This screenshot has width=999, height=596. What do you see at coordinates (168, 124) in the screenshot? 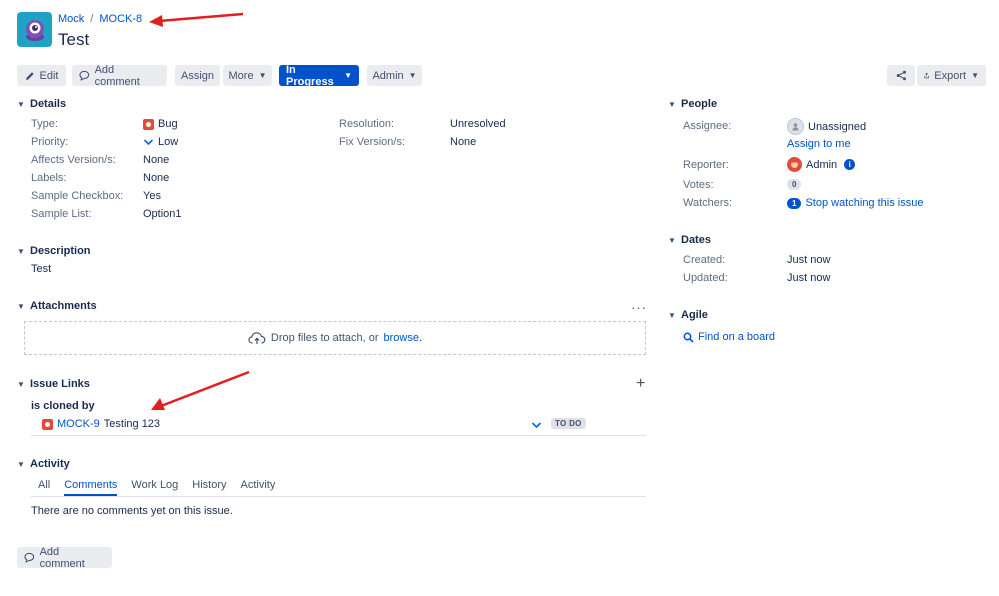
I see `type-value-text: Bug` at bounding box center [168, 124].